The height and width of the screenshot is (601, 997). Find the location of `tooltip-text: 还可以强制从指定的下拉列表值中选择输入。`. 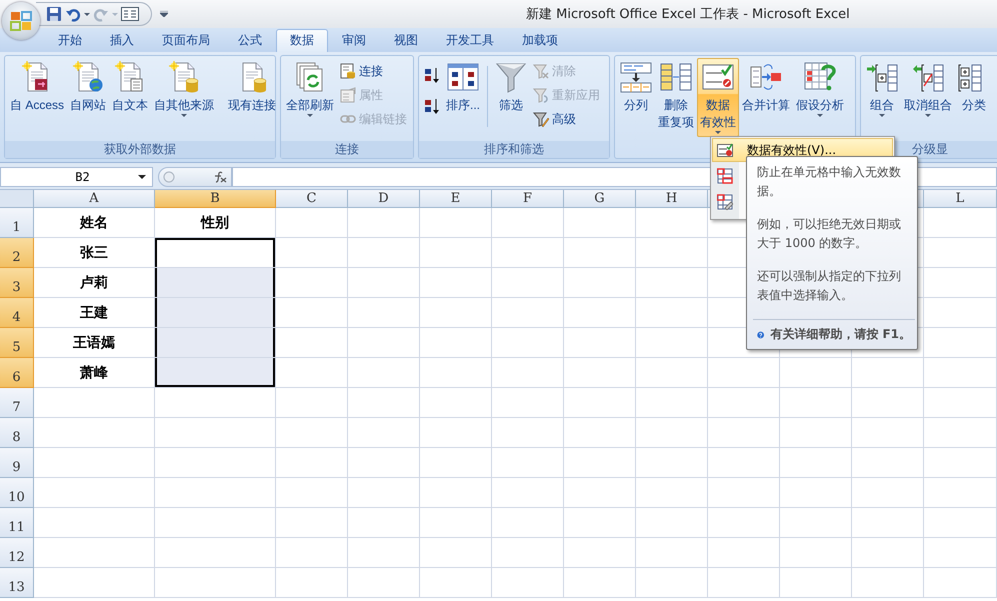

tooltip-text: 还可以强制从指定的下拉列表值中选择输入。 is located at coordinates (829, 286).